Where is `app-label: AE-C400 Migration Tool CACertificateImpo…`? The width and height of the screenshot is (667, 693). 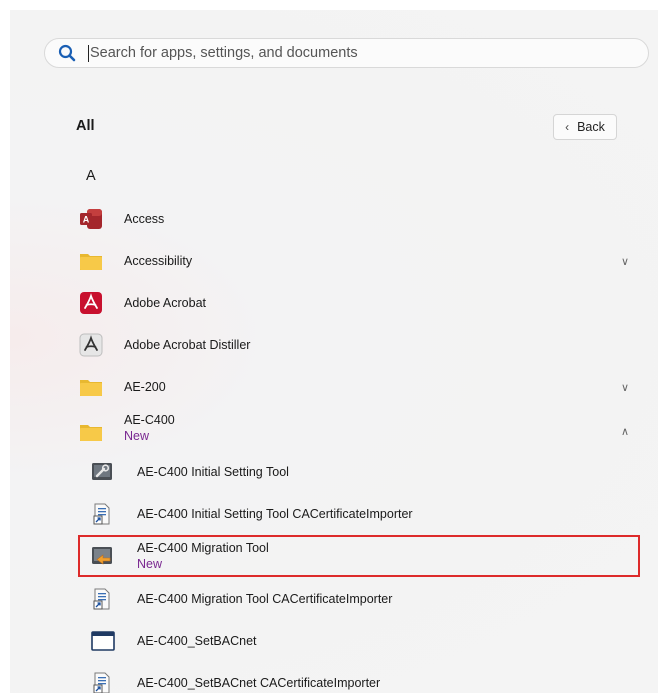 app-label: AE-C400 Migration Tool CACertificateImpo… is located at coordinates (265, 599).